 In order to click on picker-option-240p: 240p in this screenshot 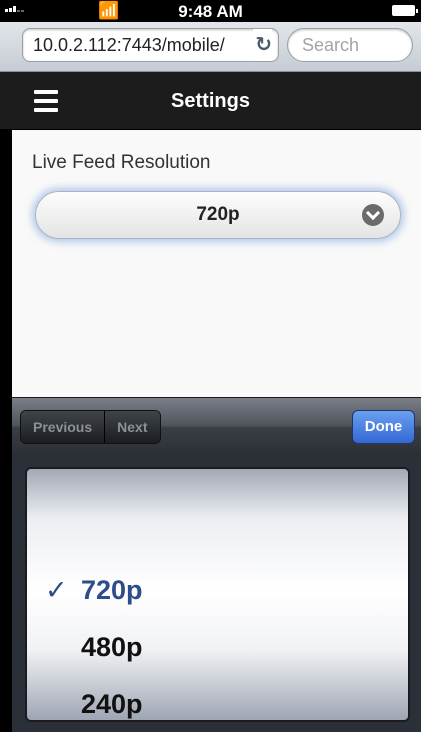, I will do `click(112, 704)`.